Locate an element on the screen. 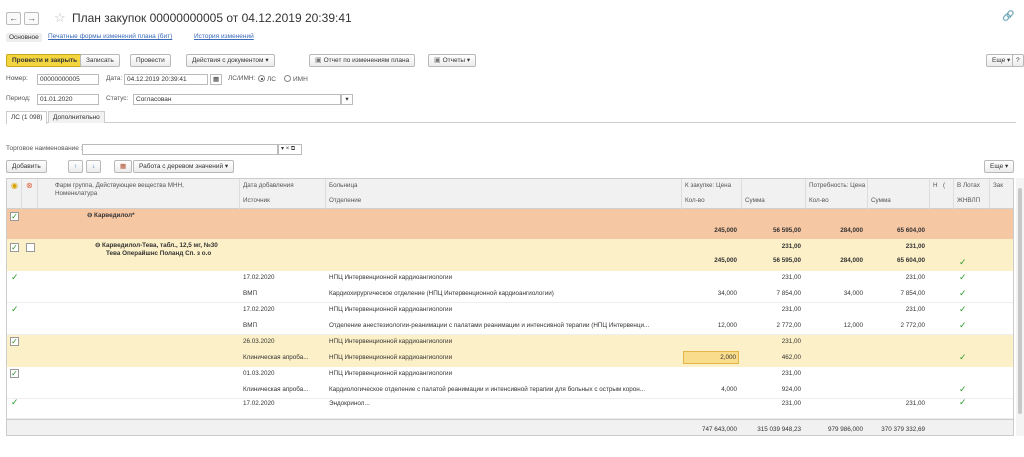  post-and-close-button: Провести и закрыть is located at coordinates (45, 60).